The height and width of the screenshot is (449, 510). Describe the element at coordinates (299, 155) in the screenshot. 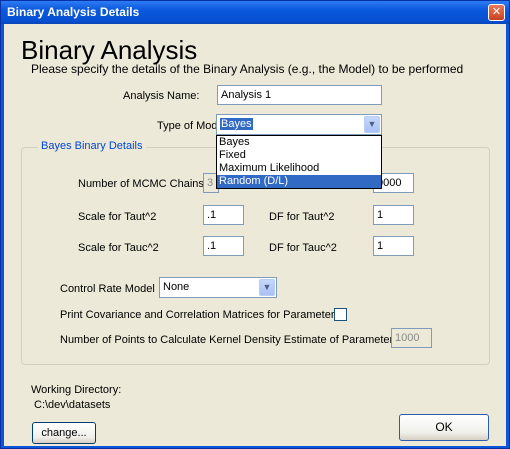

I see `dropdown-option-fixed: Fixed` at that location.